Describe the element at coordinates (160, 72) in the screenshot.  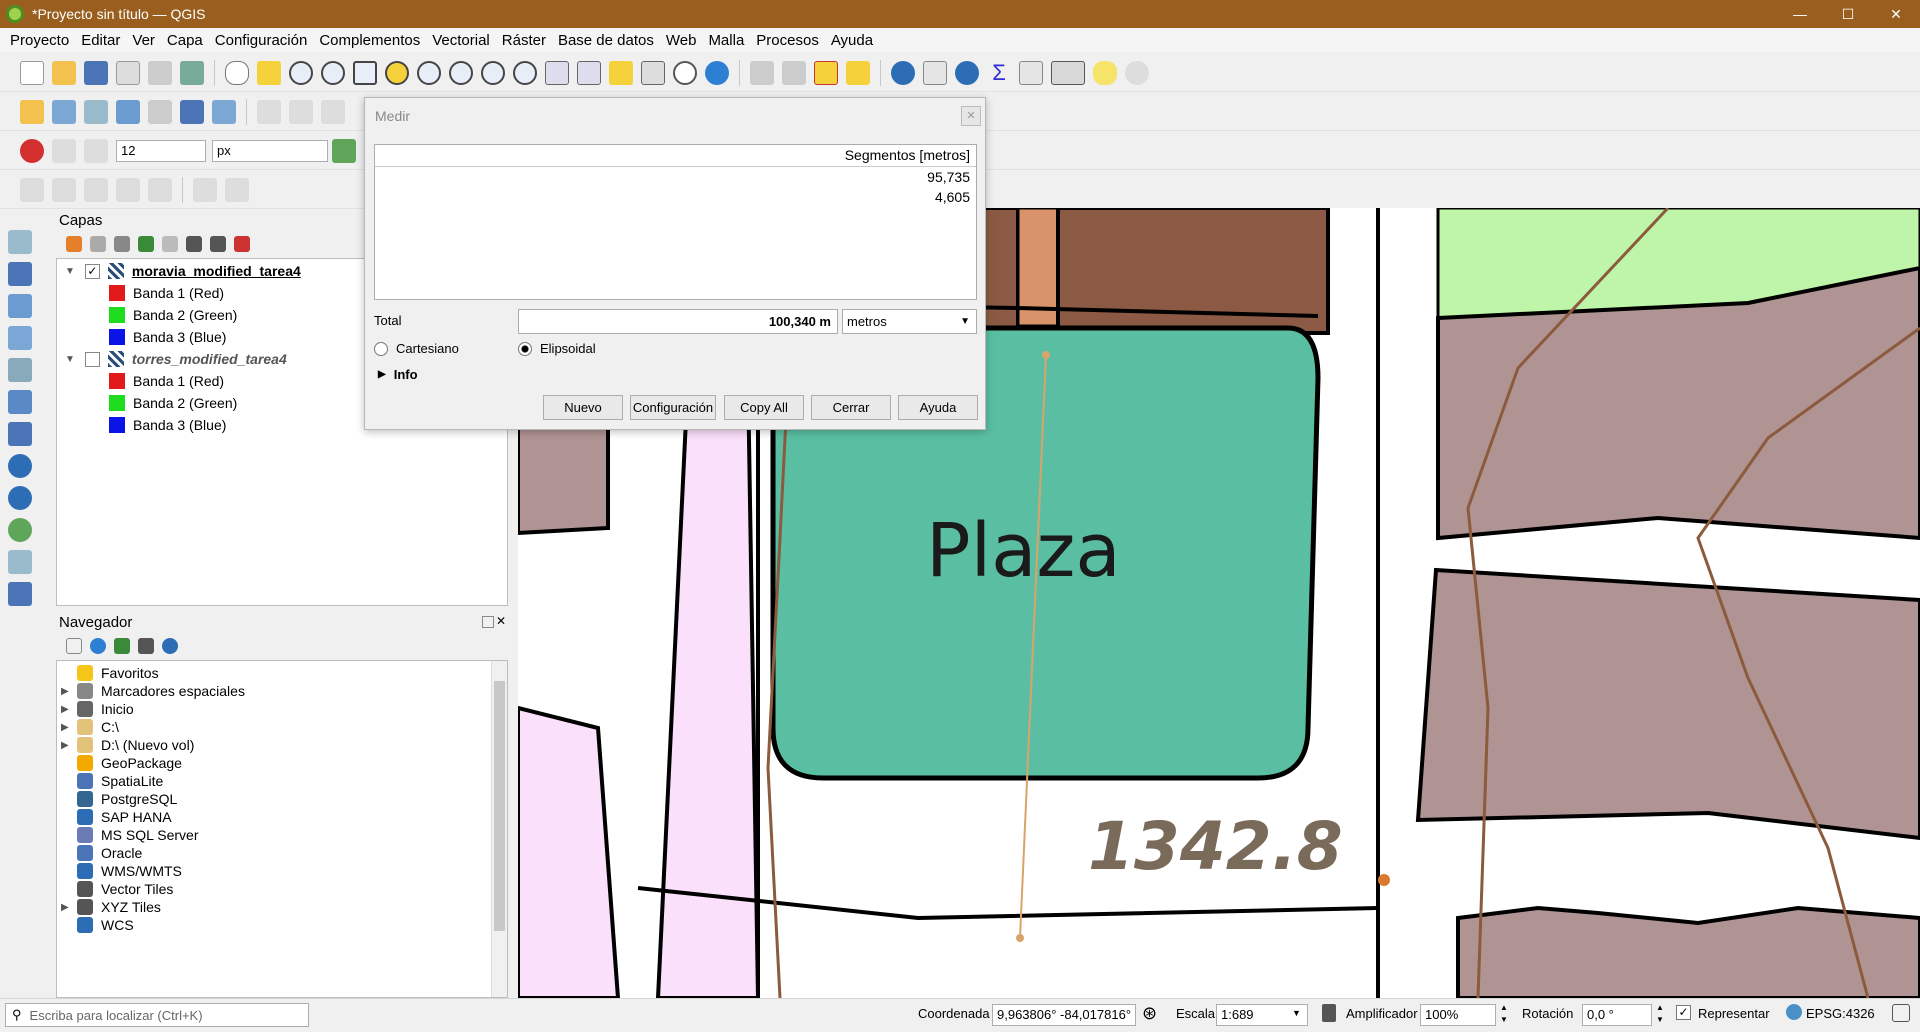
I see `print-layout-icon` at that location.